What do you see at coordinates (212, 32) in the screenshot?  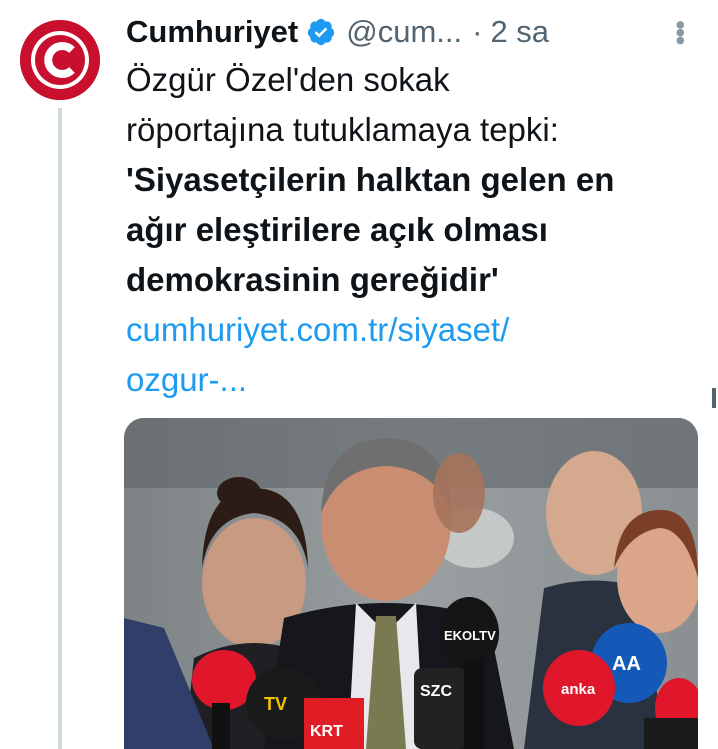 I see `account-name: Cumhuriyet` at bounding box center [212, 32].